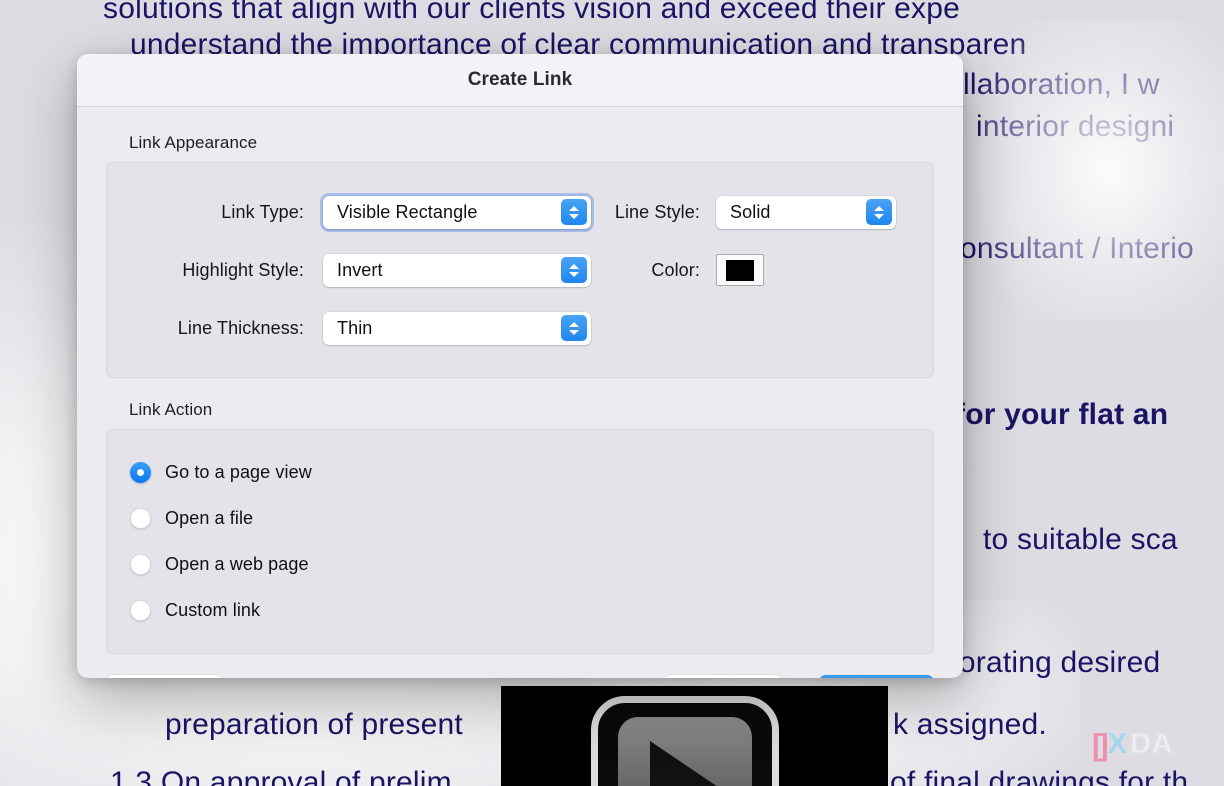 The width and height of the screenshot is (1224, 786). What do you see at coordinates (407, 211) in the screenshot?
I see `link-type-value: Visible Rectangle` at bounding box center [407, 211].